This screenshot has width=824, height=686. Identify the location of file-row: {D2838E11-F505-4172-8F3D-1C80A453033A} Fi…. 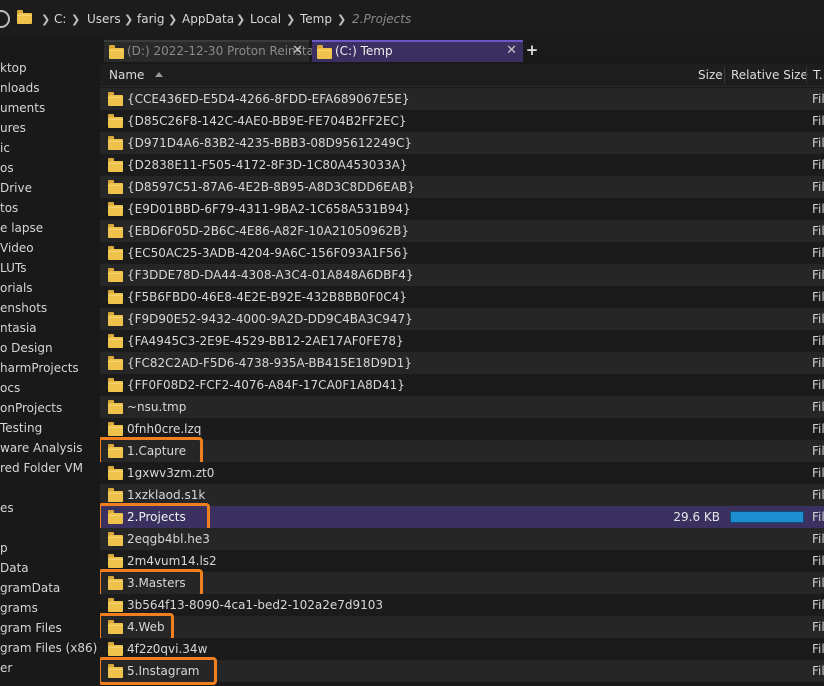
(462, 165).